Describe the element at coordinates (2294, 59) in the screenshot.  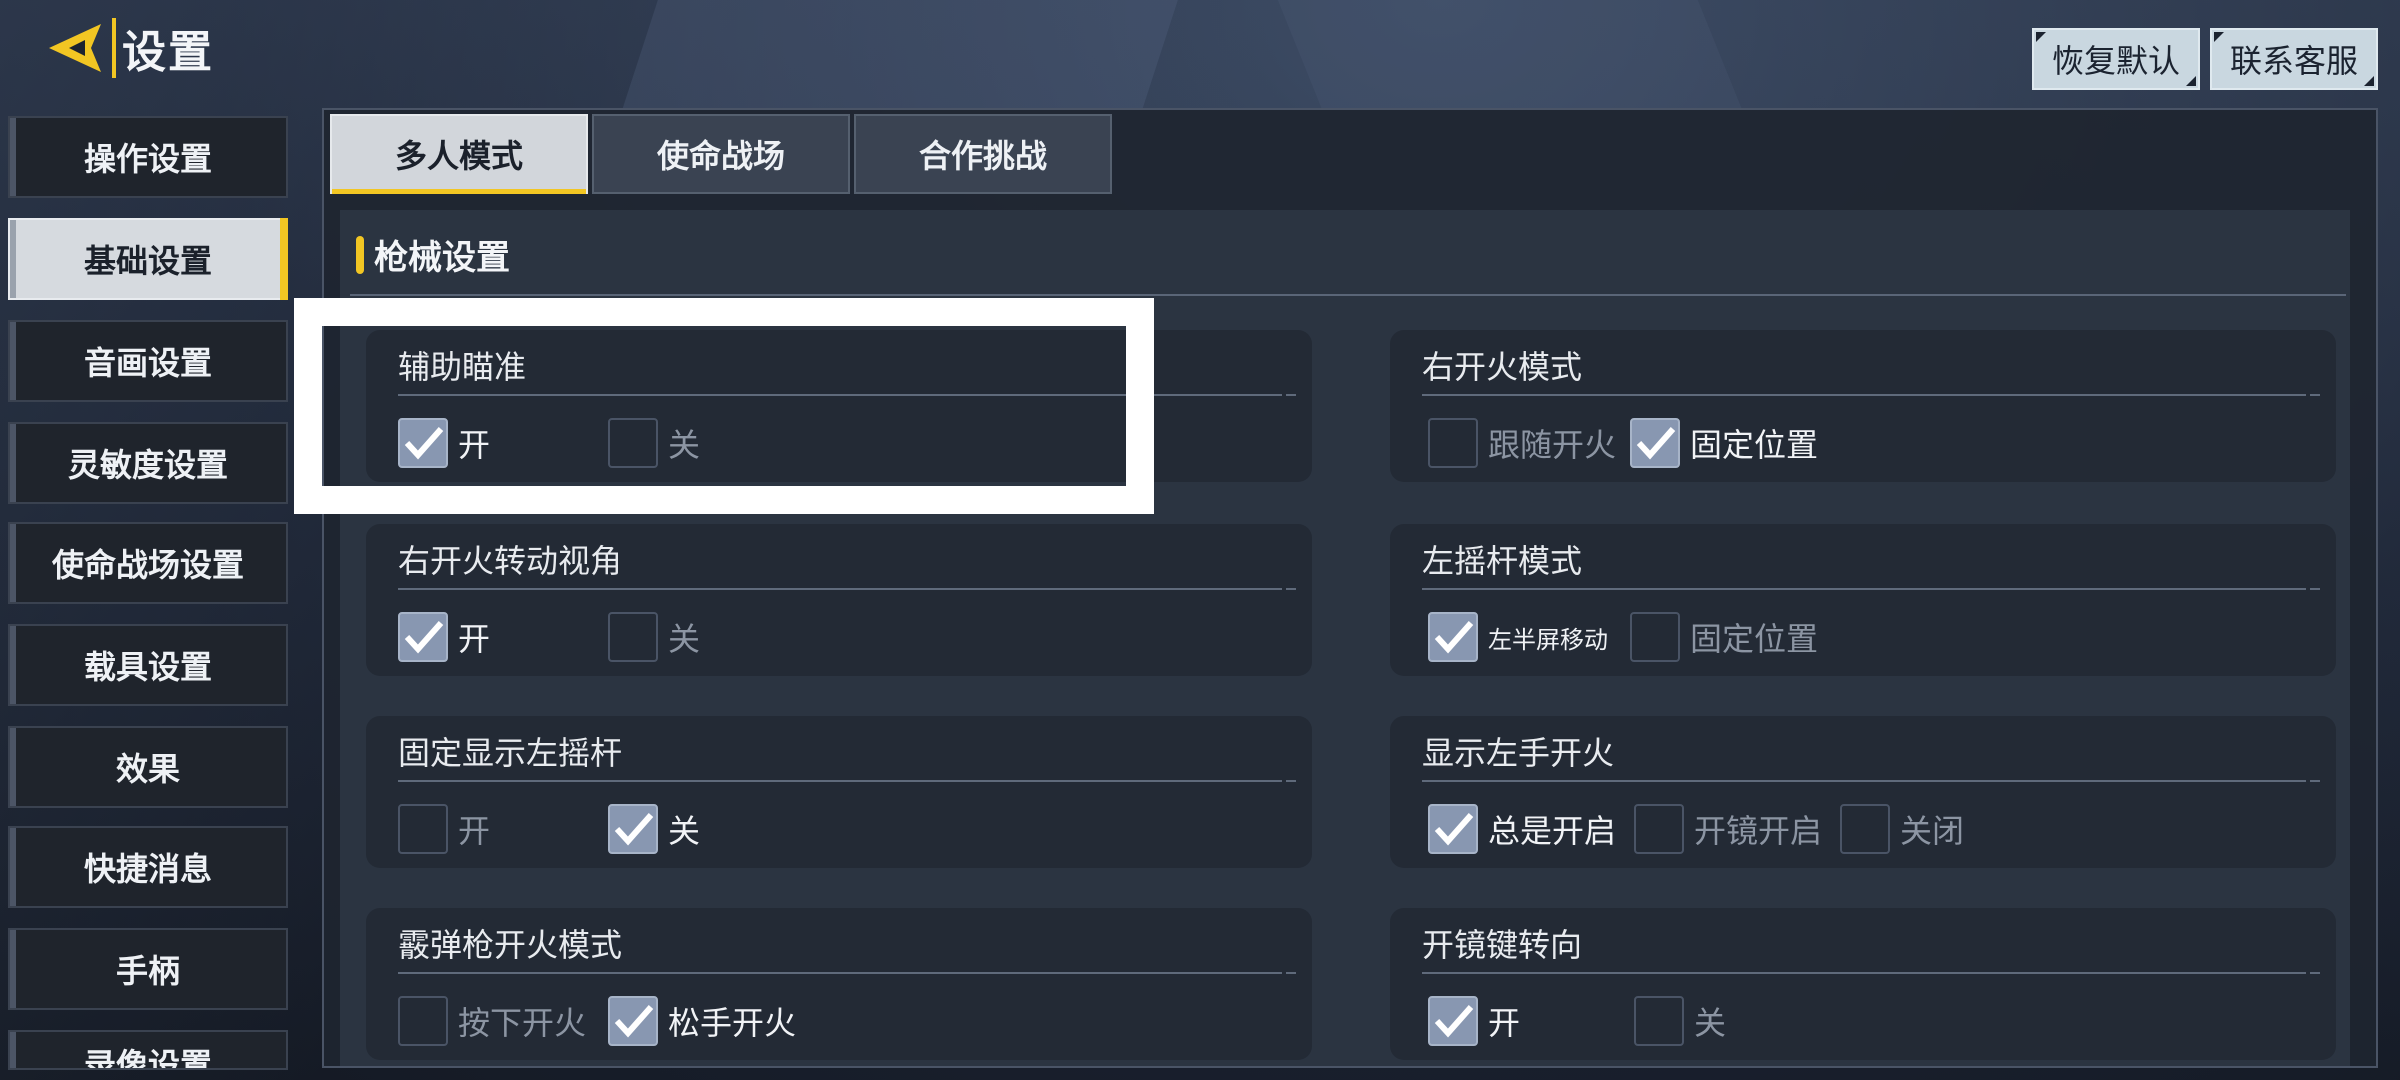
I see `contact-support-button: 联系客服` at that location.